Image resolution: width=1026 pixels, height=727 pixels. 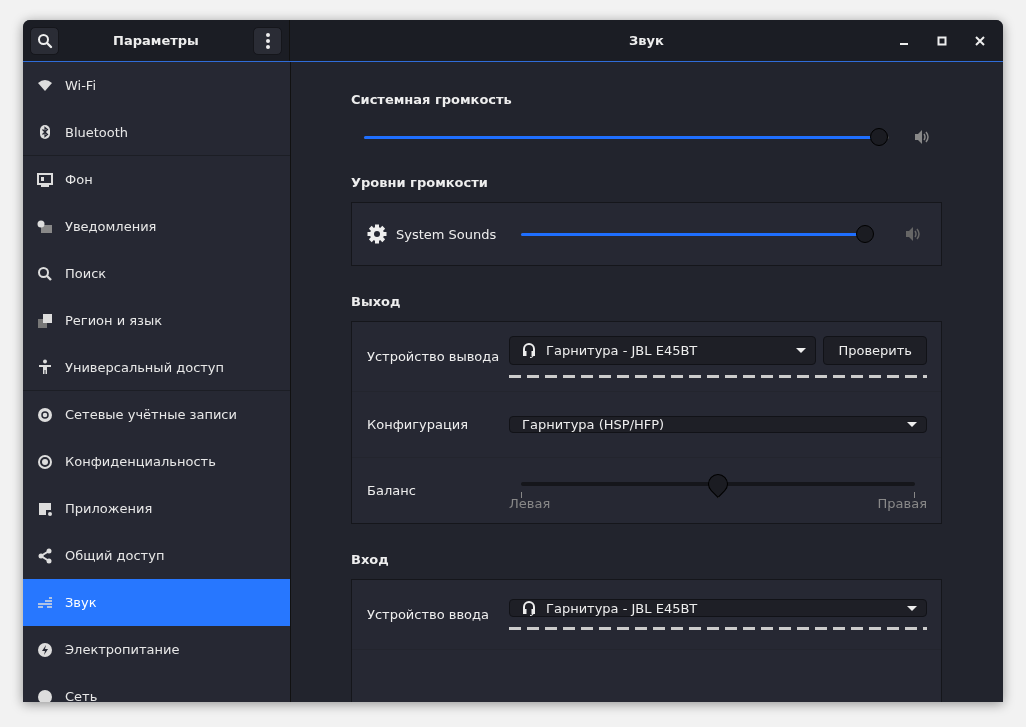 I want to click on sidebar-item: Регион и язык, so click(x=156, y=320).